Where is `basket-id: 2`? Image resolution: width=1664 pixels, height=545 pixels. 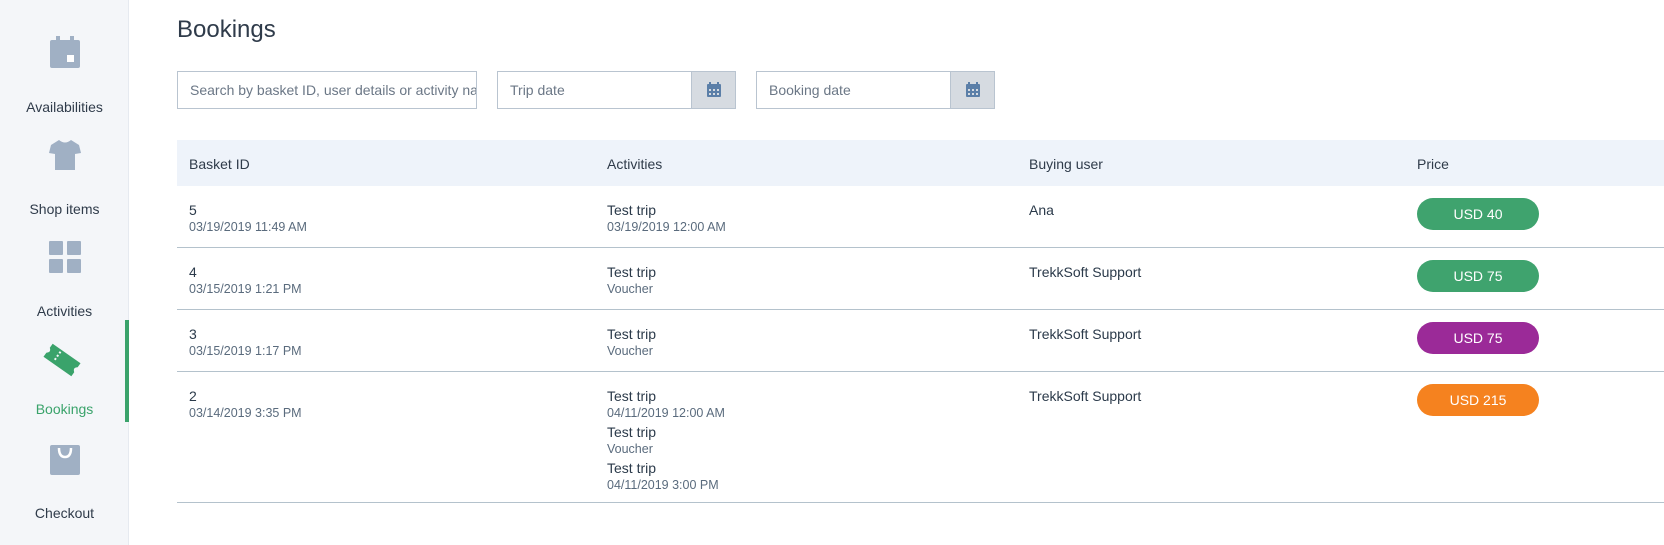 basket-id: 2 is located at coordinates (193, 396).